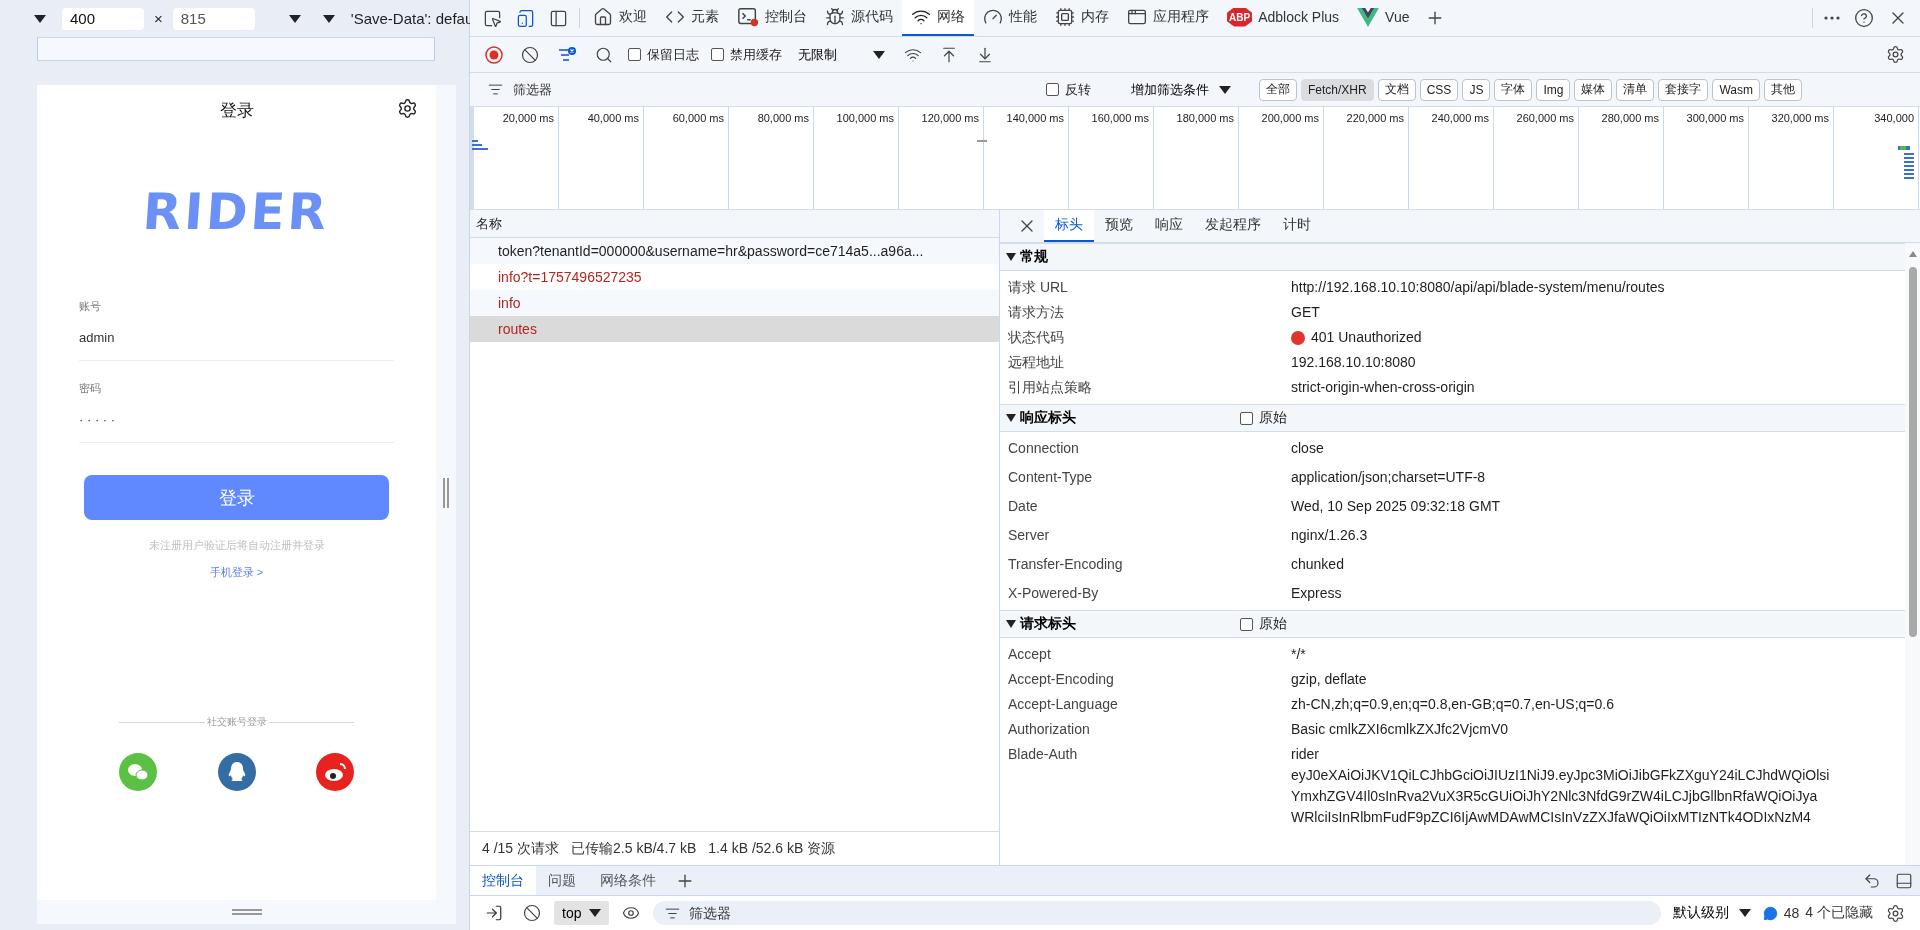  What do you see at coordinates (1137, 17) in the screenshot?
I see `window-icon` at bounding box center [1137, 17].